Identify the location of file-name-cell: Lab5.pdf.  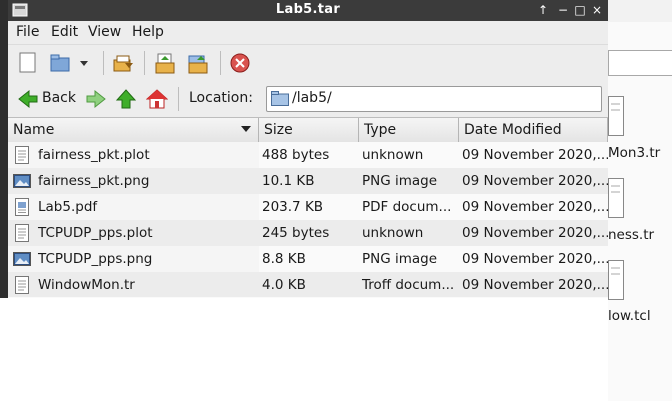
(133, 207).